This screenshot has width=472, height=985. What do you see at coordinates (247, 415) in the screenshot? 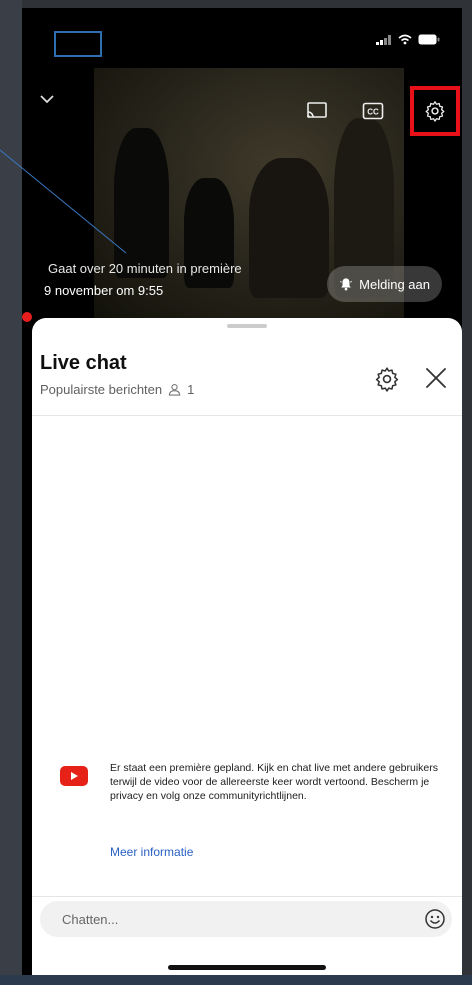
I see `header-divider` at bounding box center [247, 415].